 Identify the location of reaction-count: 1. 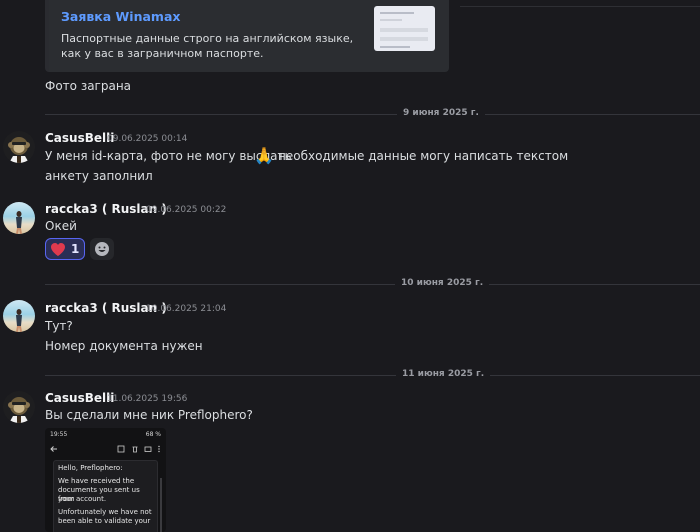
(75, 249).